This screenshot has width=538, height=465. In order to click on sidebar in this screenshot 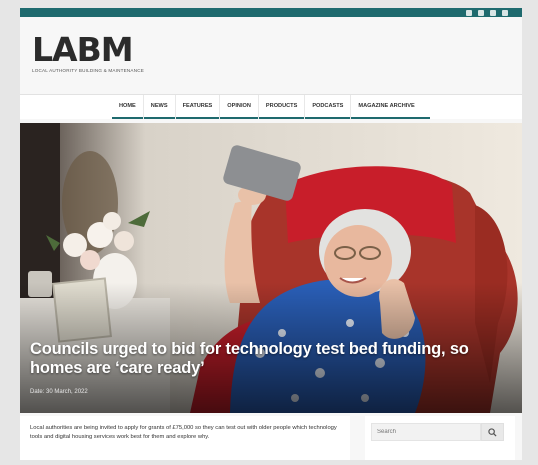, I will do `click(440, 438)`.